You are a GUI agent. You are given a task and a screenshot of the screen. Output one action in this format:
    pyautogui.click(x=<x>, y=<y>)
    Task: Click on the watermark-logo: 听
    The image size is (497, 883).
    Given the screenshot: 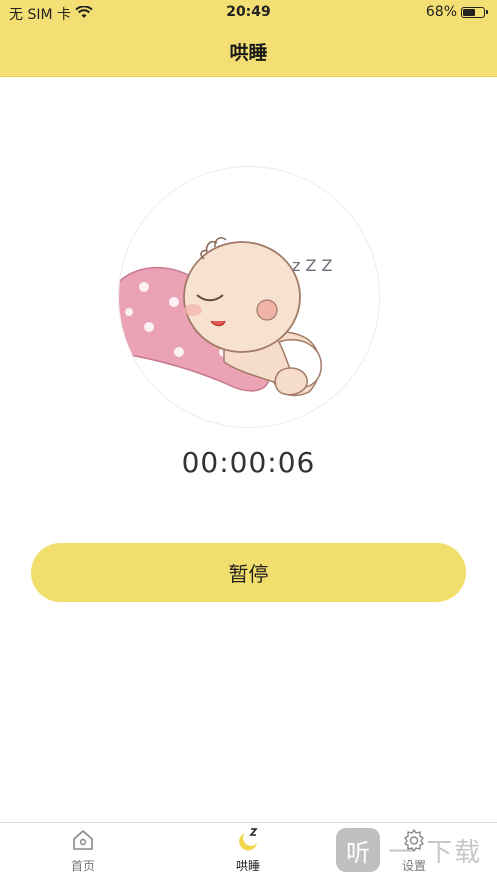 What is the action you would take?
    pyautogui.click(x=358, y=850)
    